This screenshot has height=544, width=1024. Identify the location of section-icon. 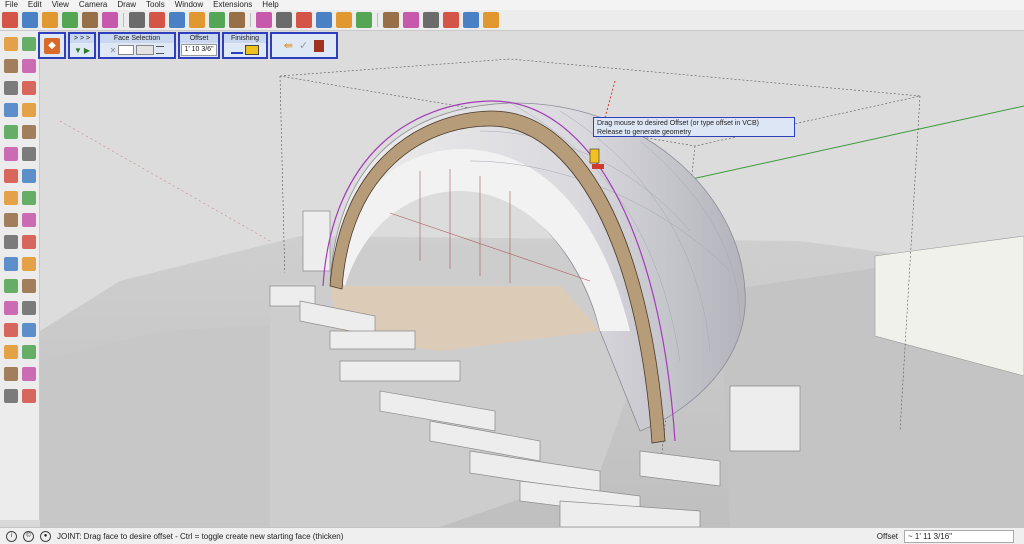
(471, 20).